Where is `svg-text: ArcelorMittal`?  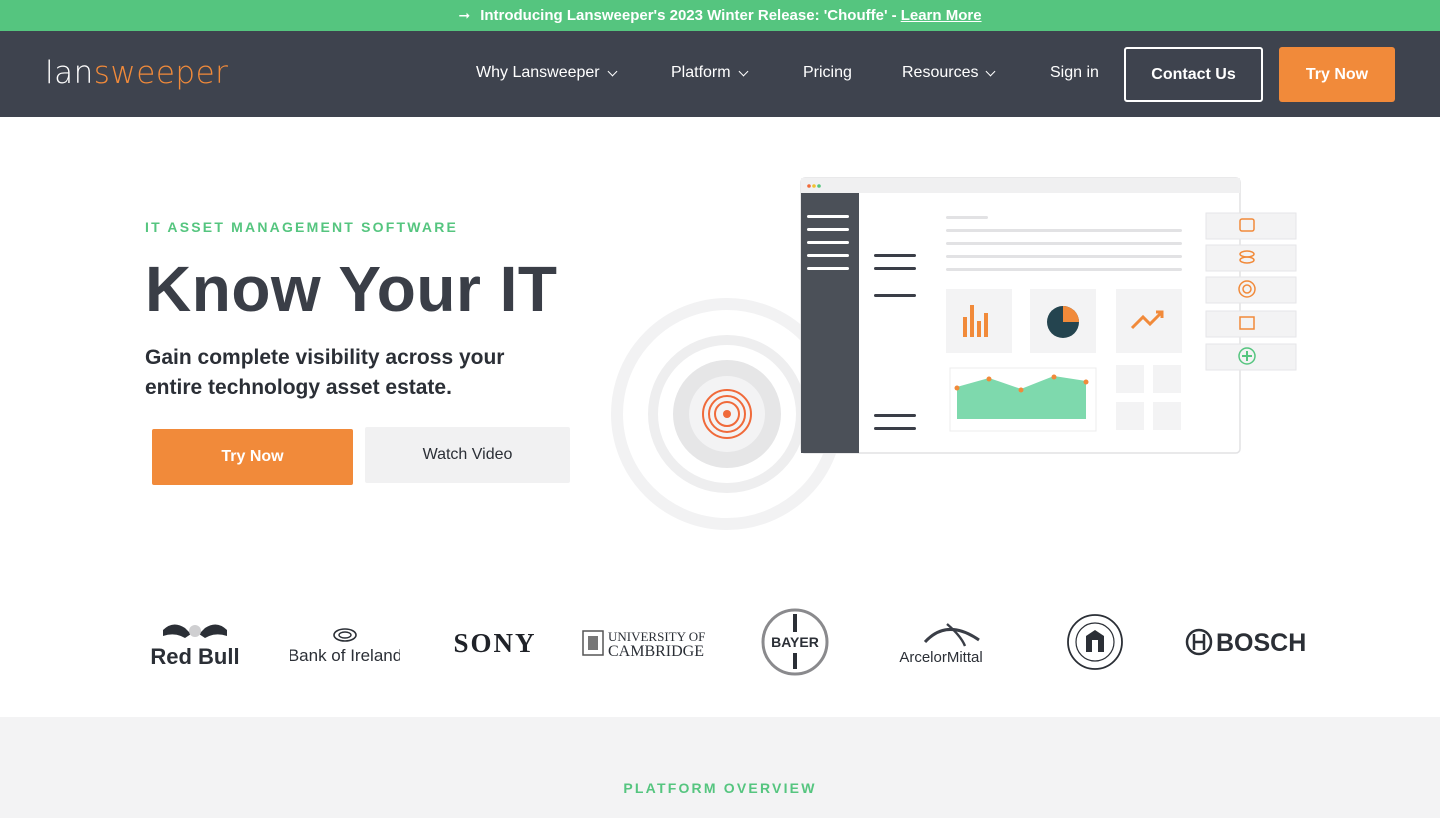
svg-text: ArcelorMittal is located at coordinates (940, 657).